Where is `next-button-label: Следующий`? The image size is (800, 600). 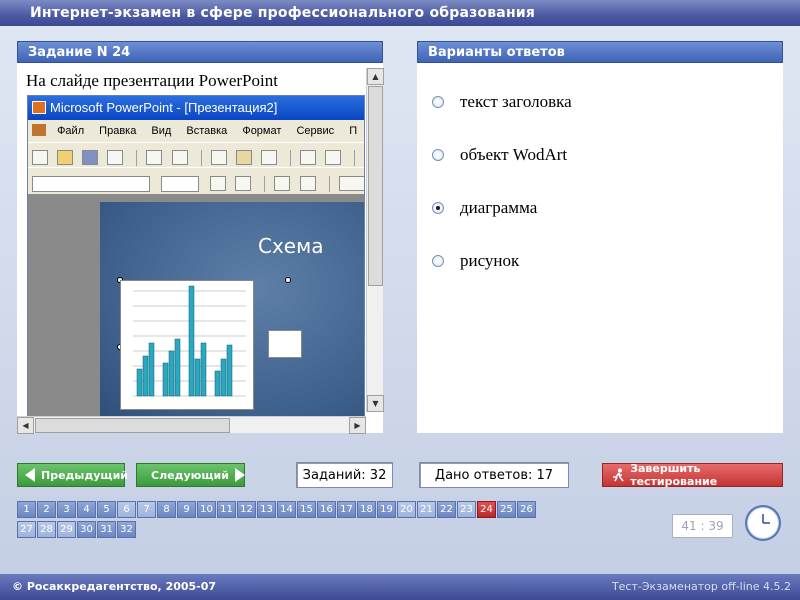 next-button-label: Следующий is located at coordinates (190, 475).